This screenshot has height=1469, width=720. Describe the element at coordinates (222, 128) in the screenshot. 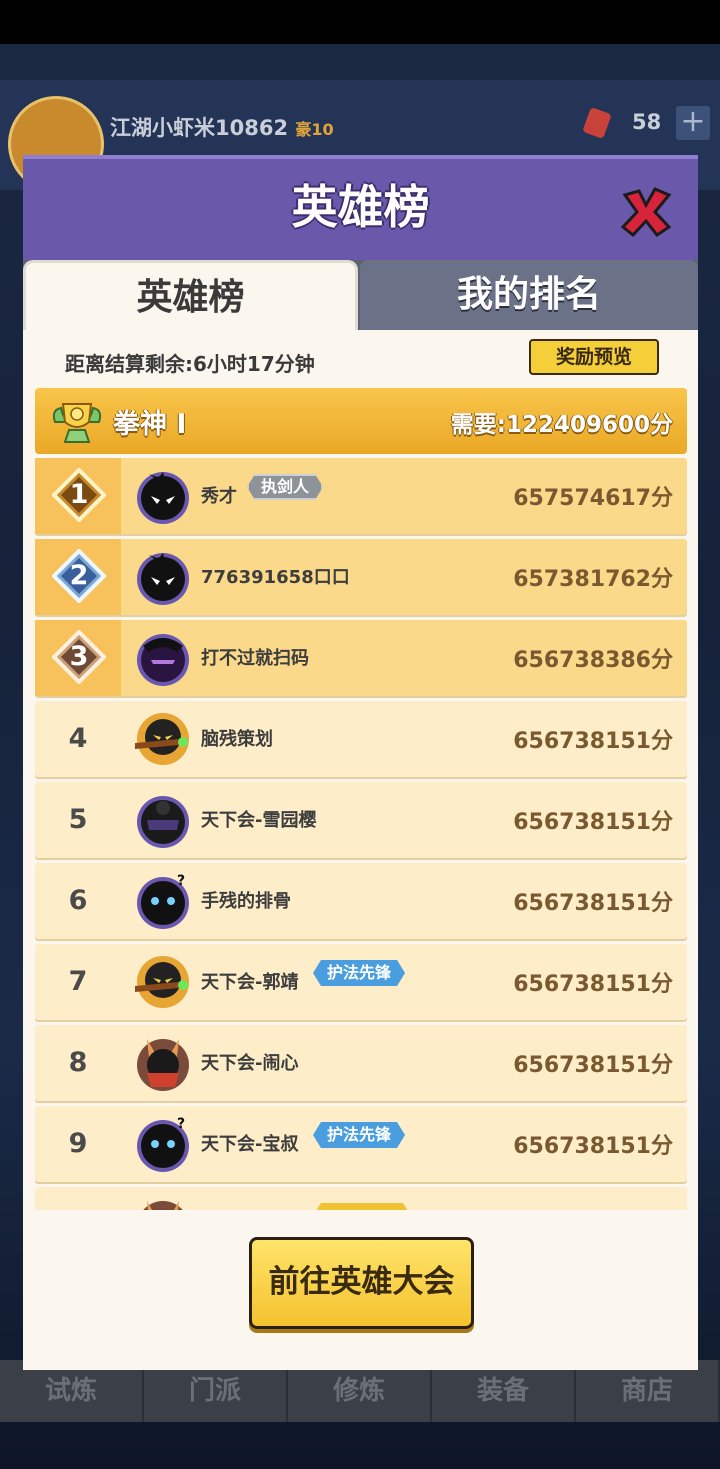

I see `player-name: 江湖小虾米10862 豪10` at that location.